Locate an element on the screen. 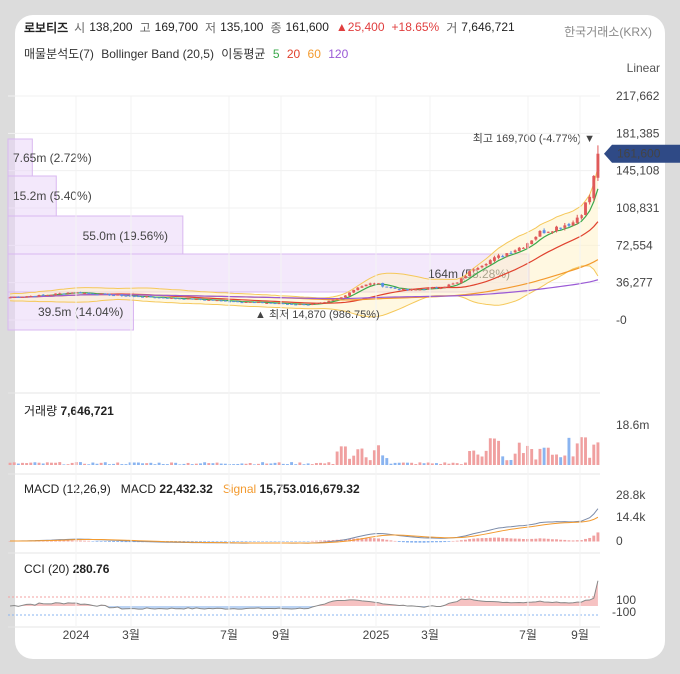  last-price-label: 161,600 is located at coordinates (639, 154).